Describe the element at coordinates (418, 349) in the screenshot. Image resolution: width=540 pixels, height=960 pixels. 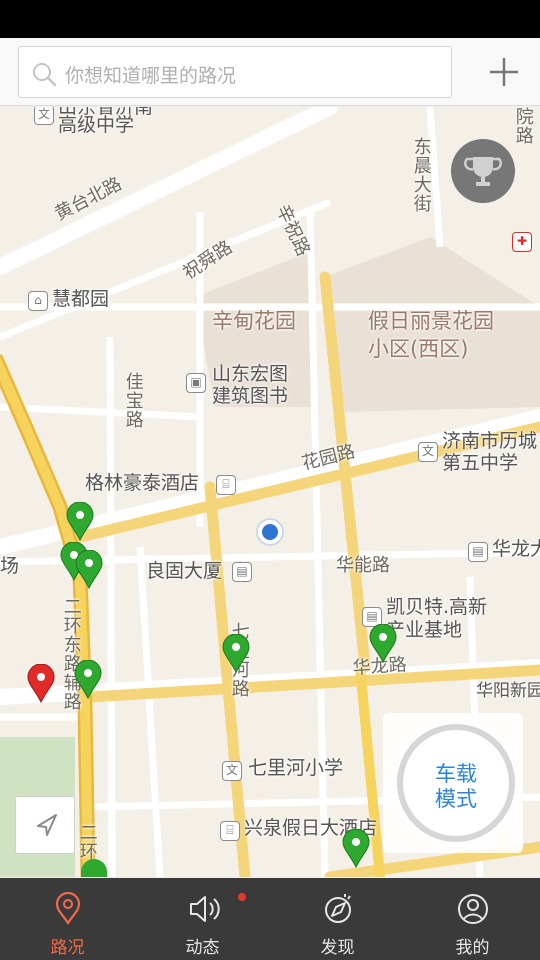
I see `map-label-jiari-garden-line2: 小区(西区)` at that location.